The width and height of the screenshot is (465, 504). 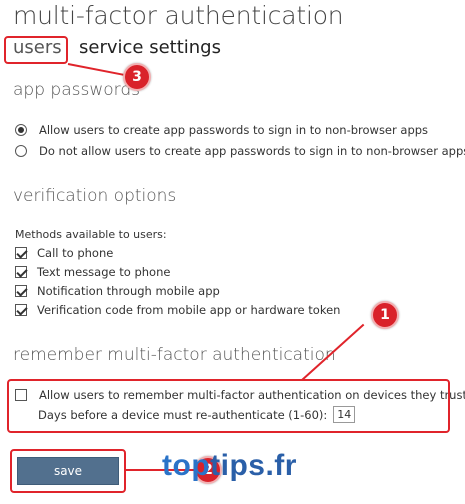 I want to click on callout-badge-1: 1, so click(x=385, y=315).